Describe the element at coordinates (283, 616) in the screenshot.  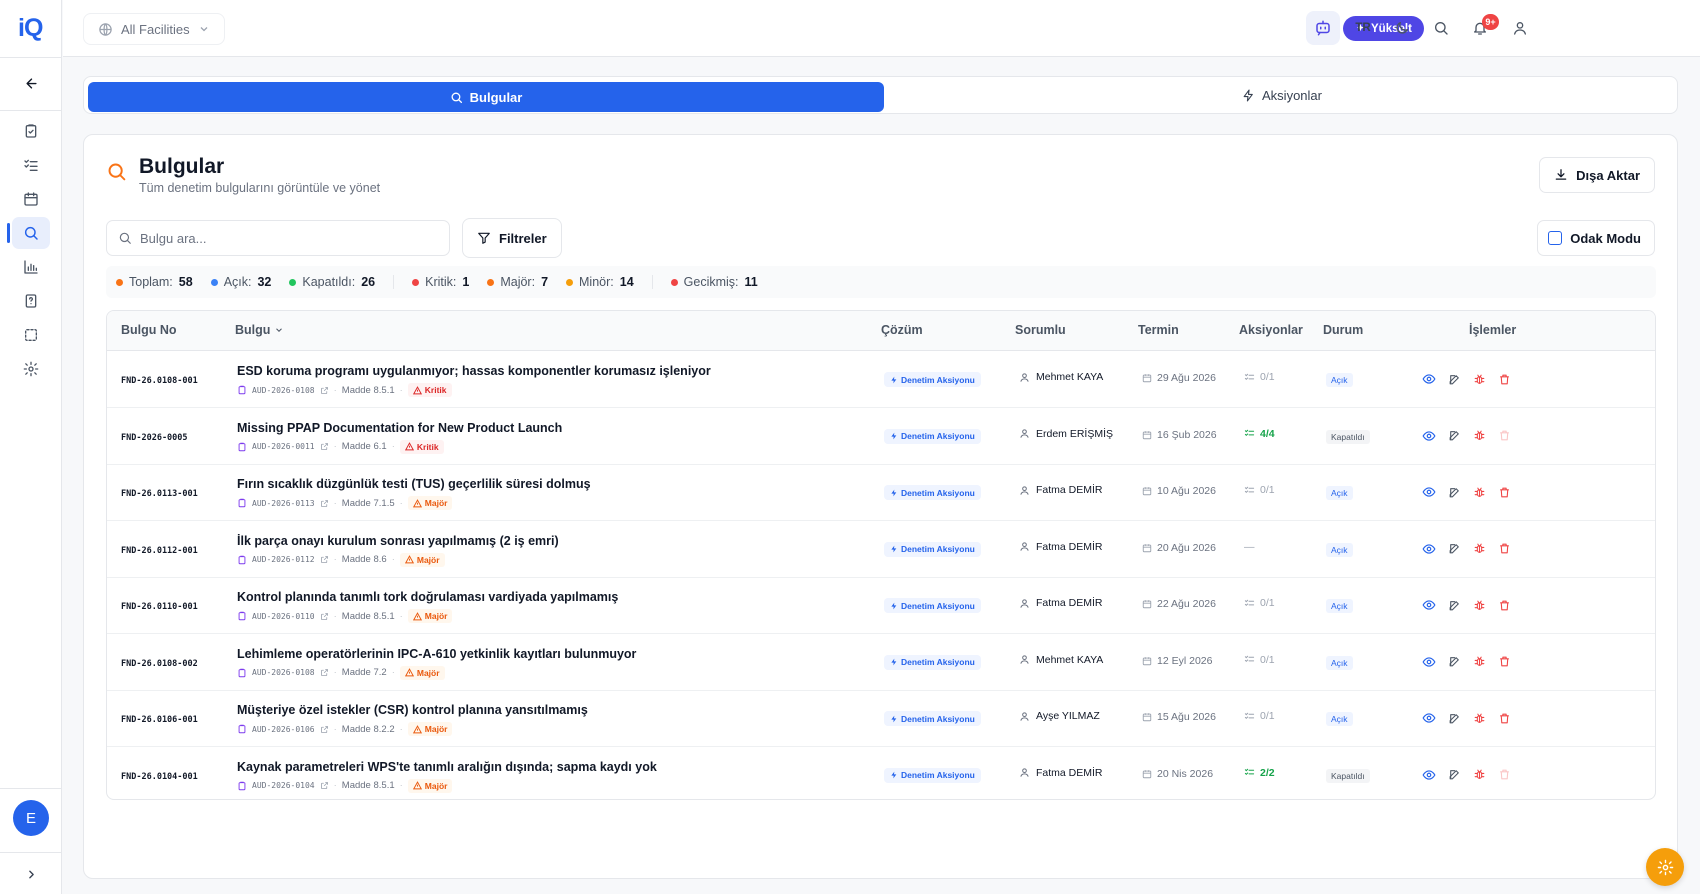
I see `audit-link: AUD-2026-0110` at that location.